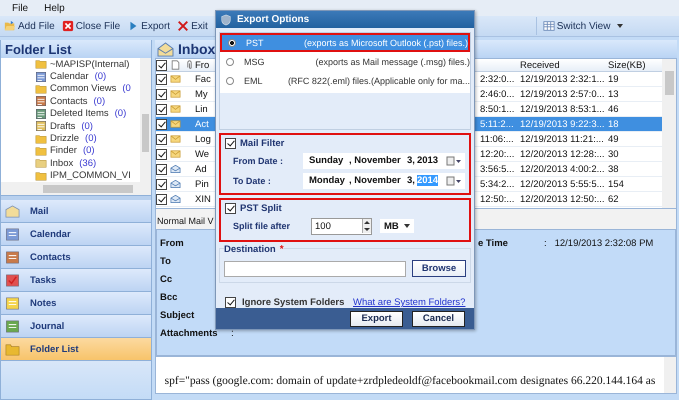 The image size is (679, 400). What do you see at coordinates (258, 161) in the screenshot?
I see `field-label: From Date :` at bounding box center [258, 161].